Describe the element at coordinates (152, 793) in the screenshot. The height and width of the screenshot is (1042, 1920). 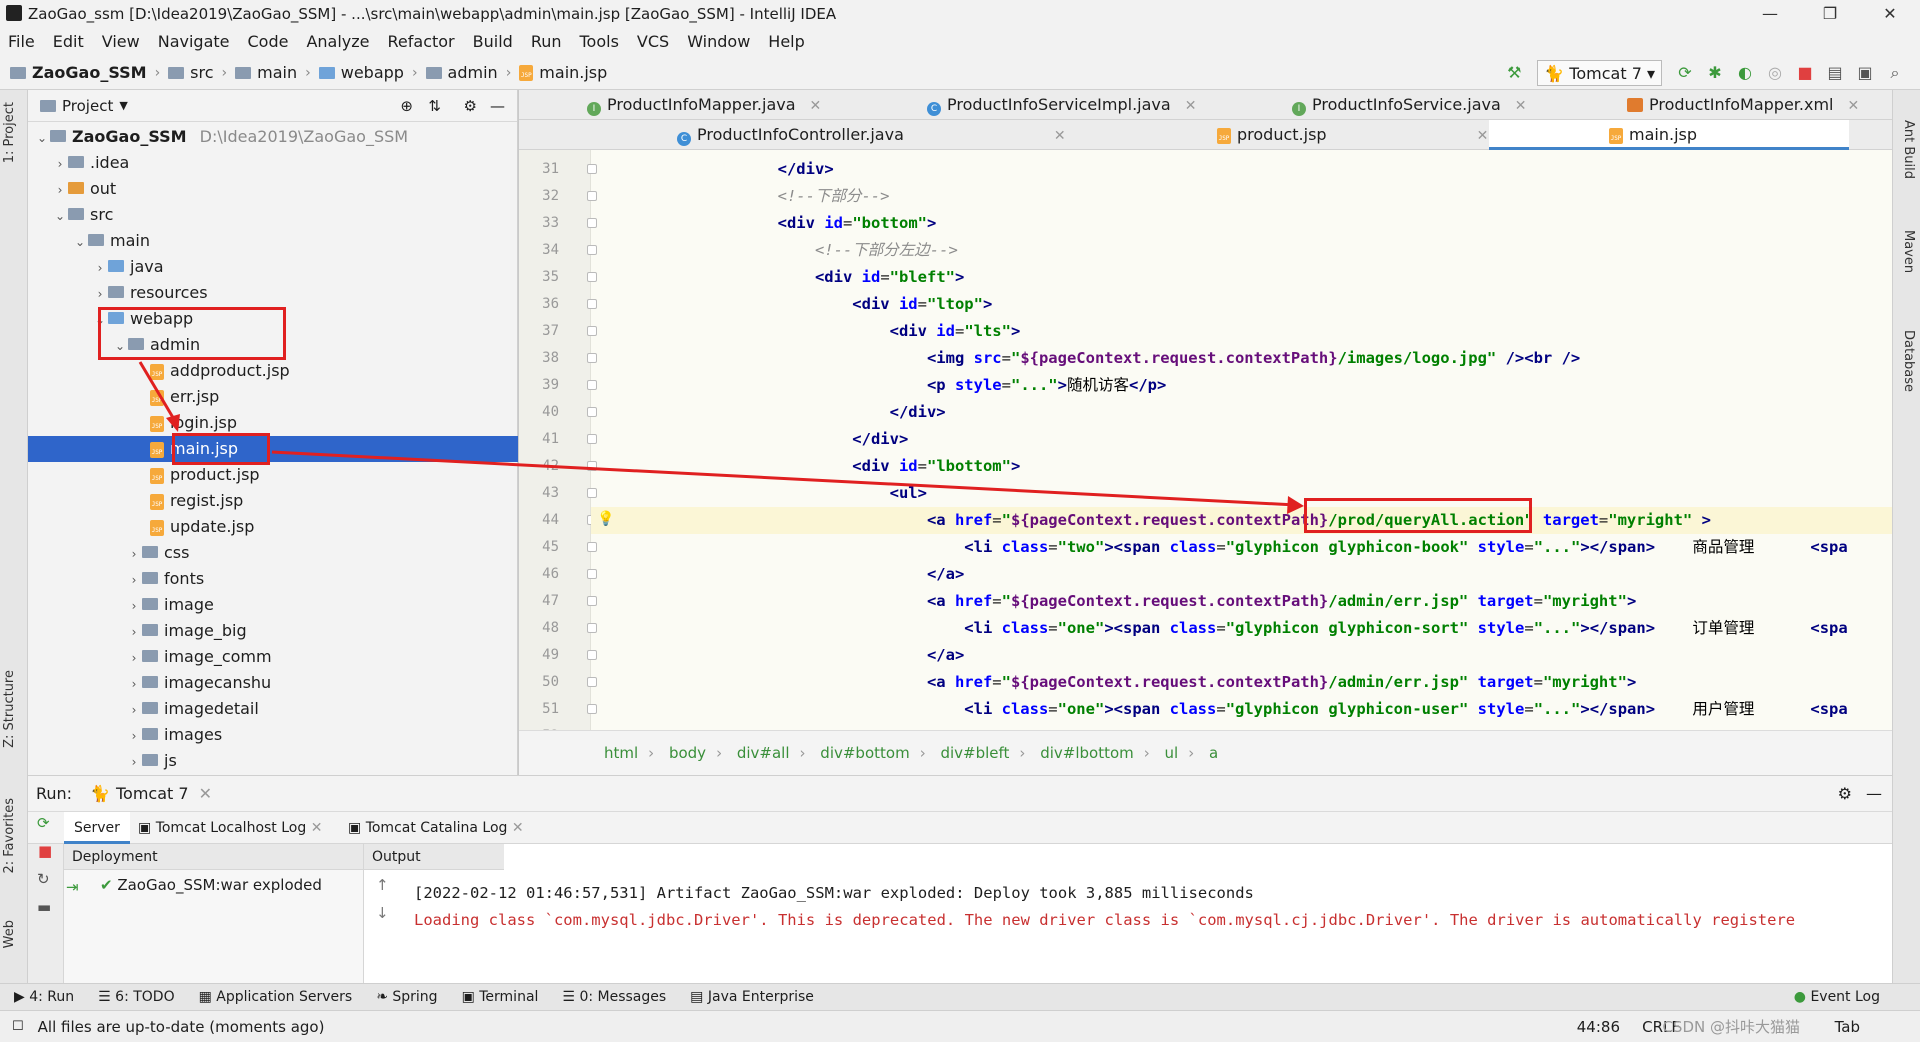
I see `run-config-tab: Tomcat 7` at that location.